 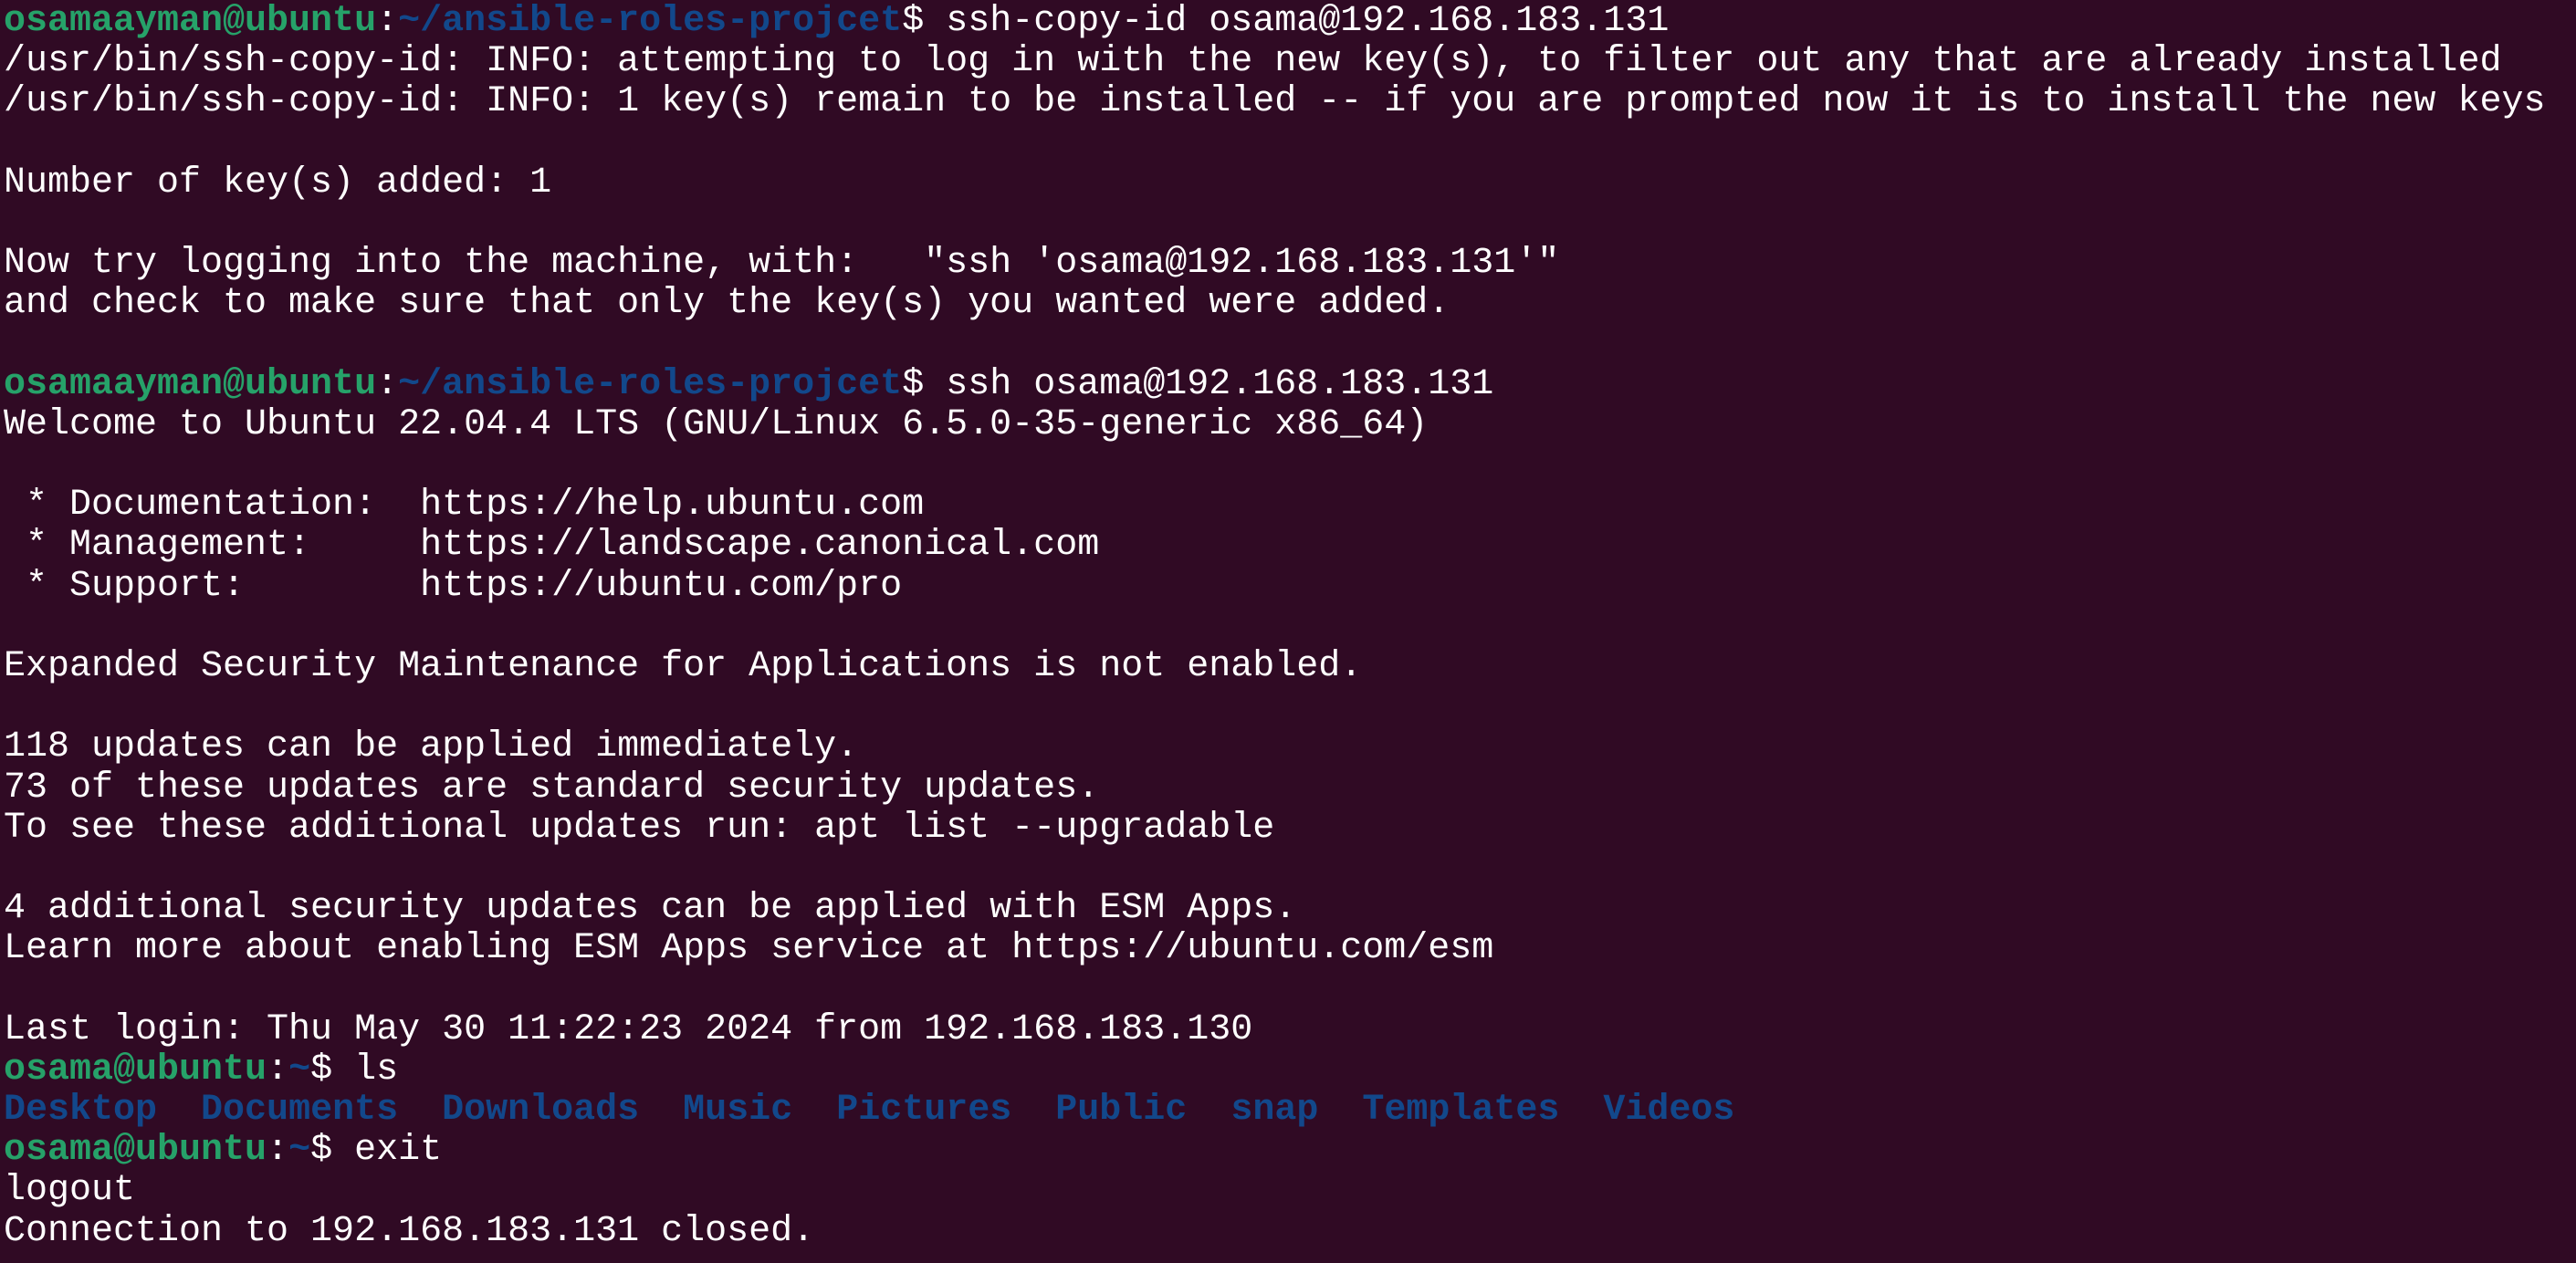 I want to click on directory-entry: snap, so click(x=1274, y=1111).